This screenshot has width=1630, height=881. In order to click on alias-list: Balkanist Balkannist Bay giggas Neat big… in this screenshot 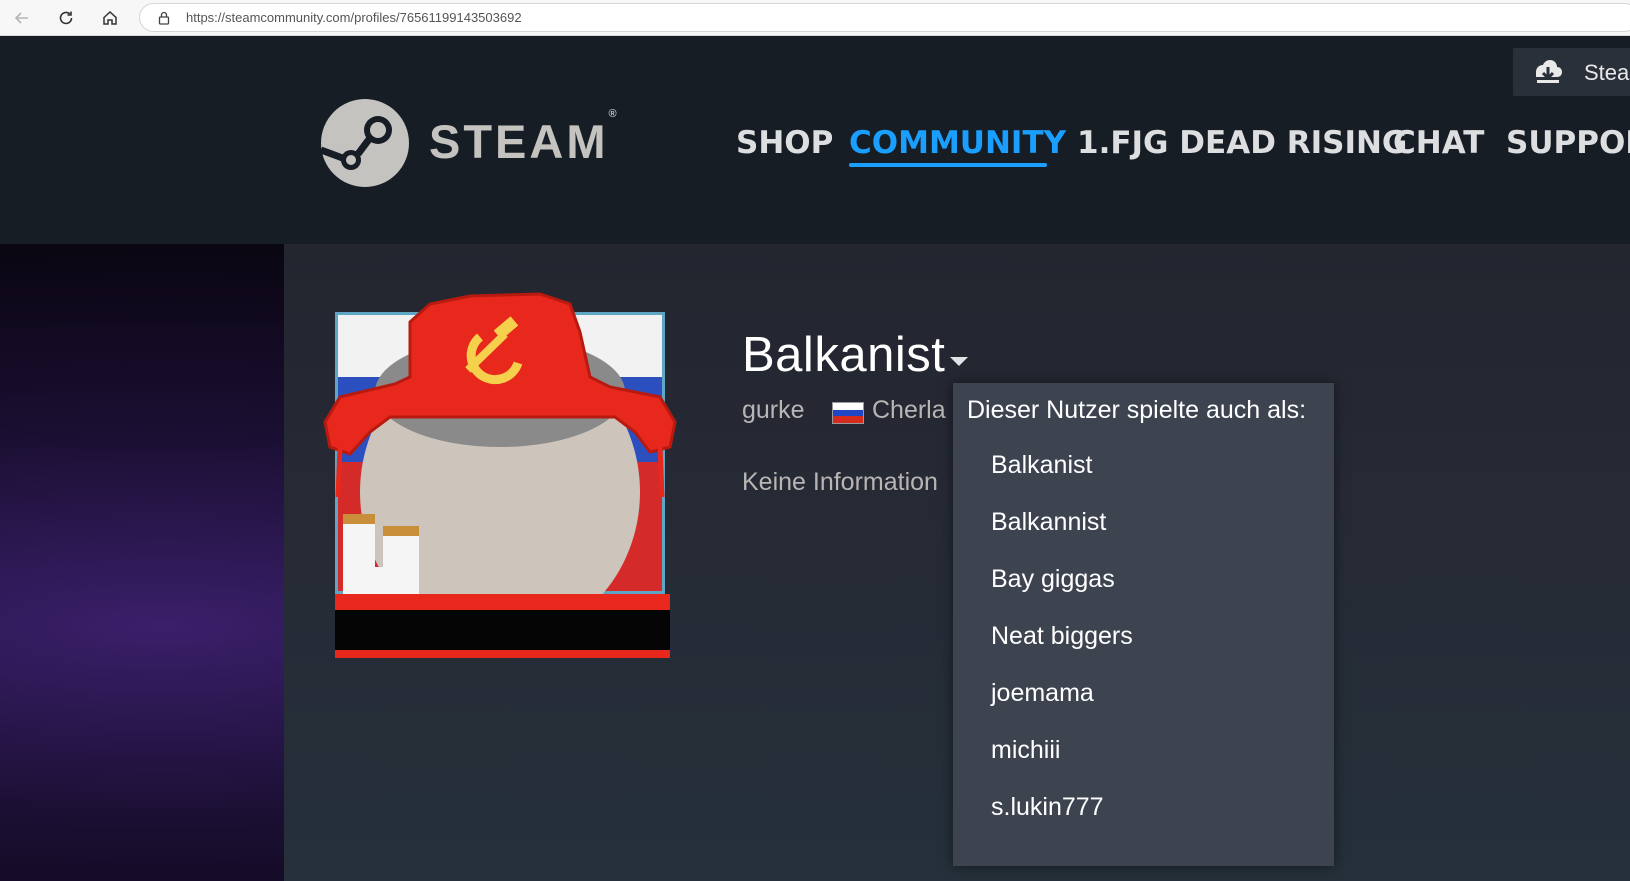, I will do `click(1062, 650)`.